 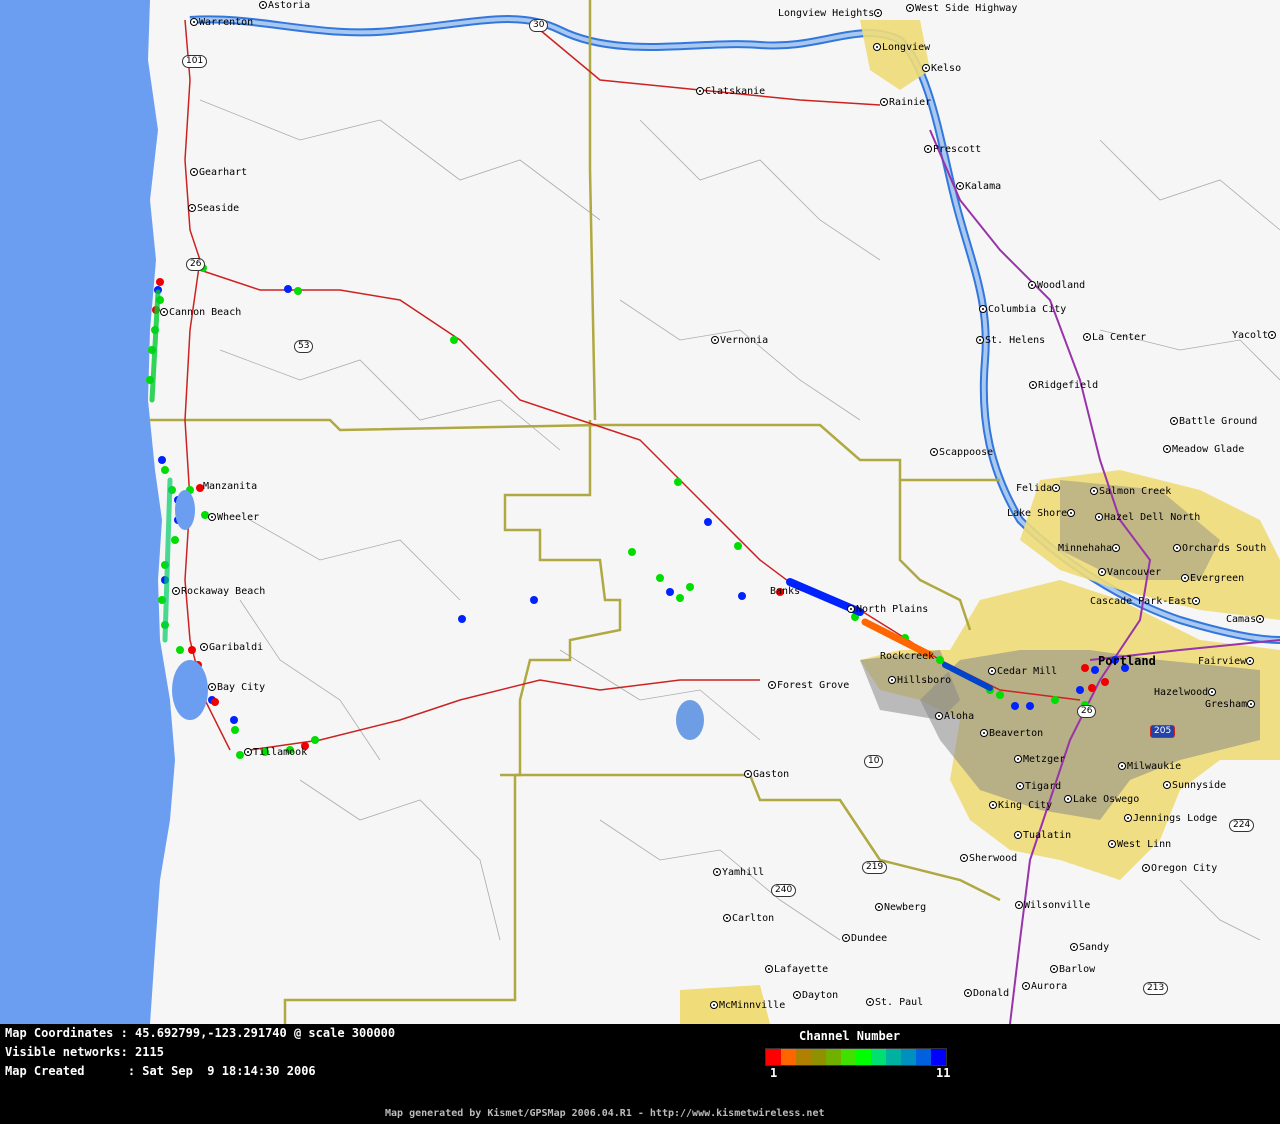 I want to click on city-label: Forest Grove, so click(x=808, y=686).